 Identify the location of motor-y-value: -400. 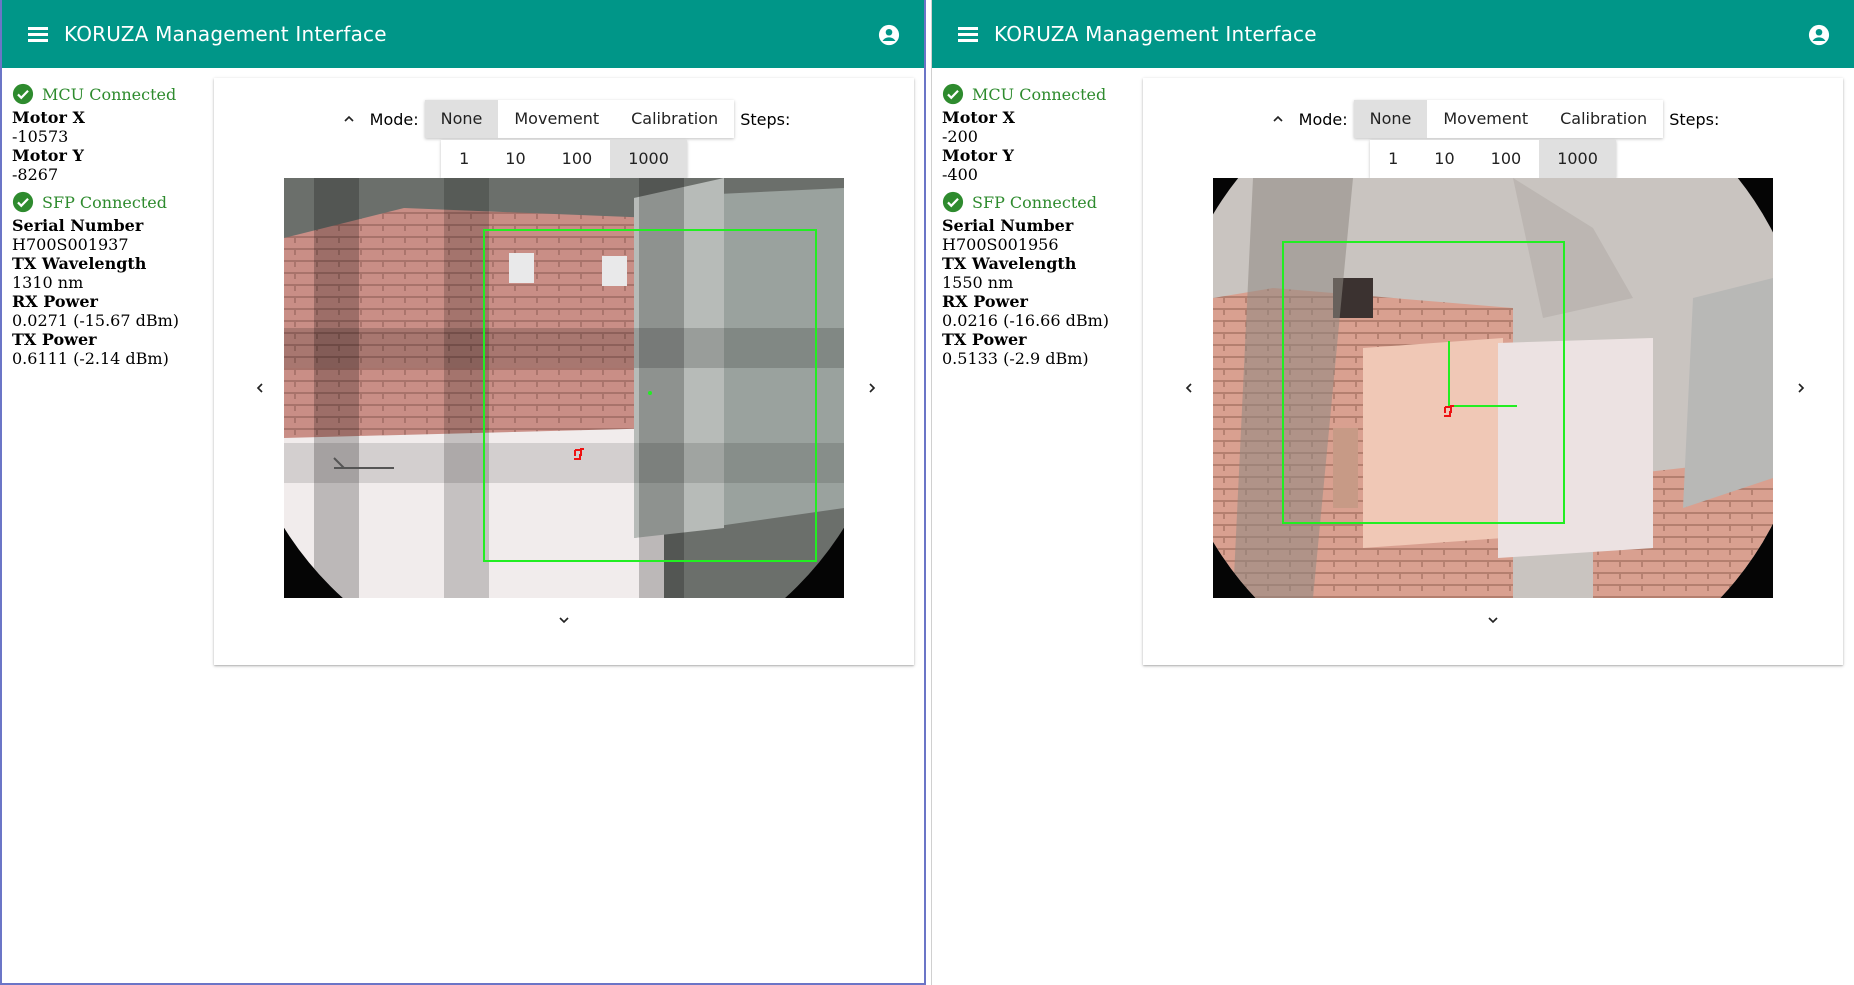
(960, 174).